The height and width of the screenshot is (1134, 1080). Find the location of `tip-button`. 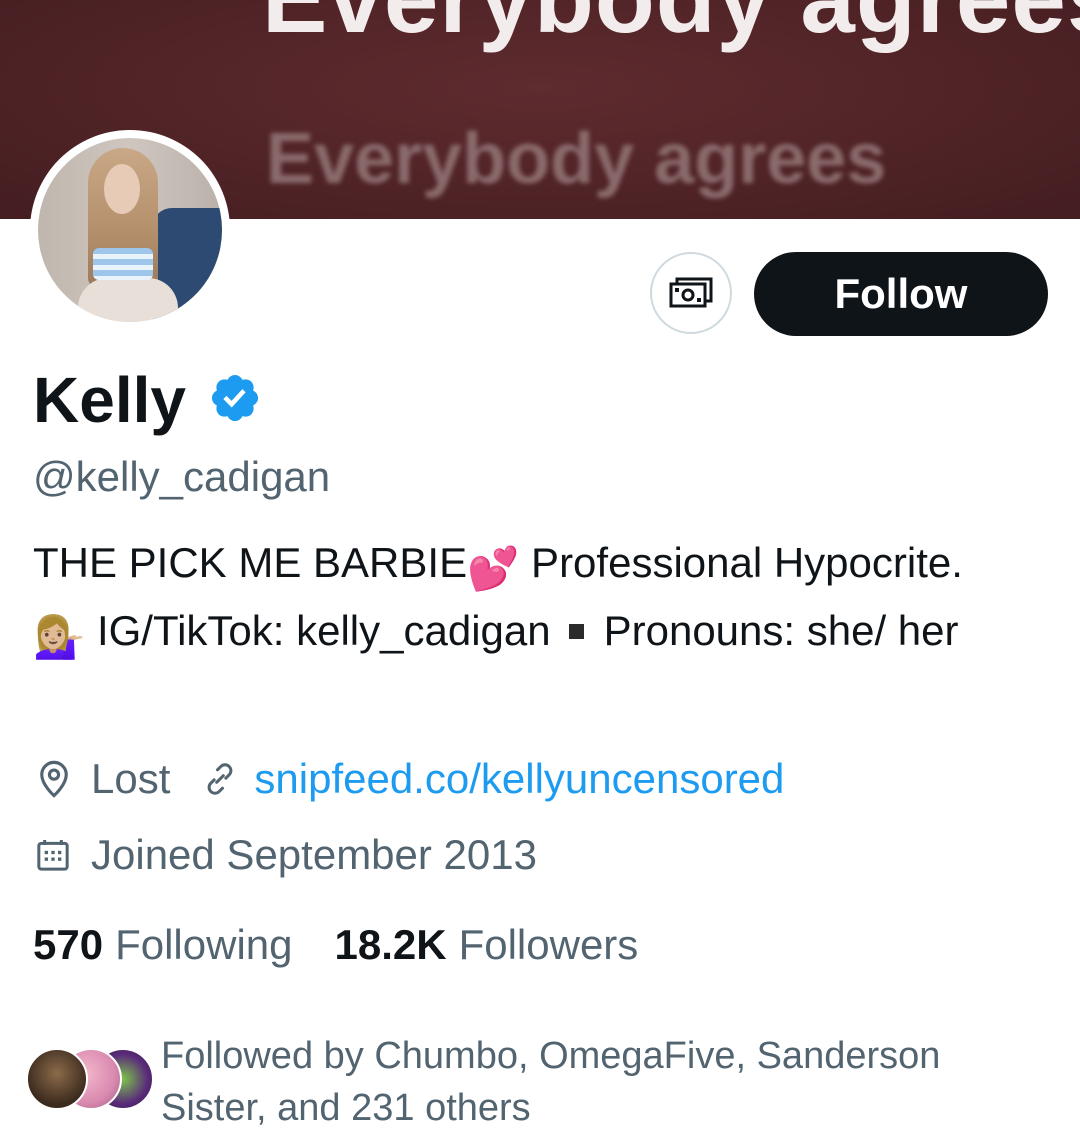

tip-button is located at coordinates (691, 293).